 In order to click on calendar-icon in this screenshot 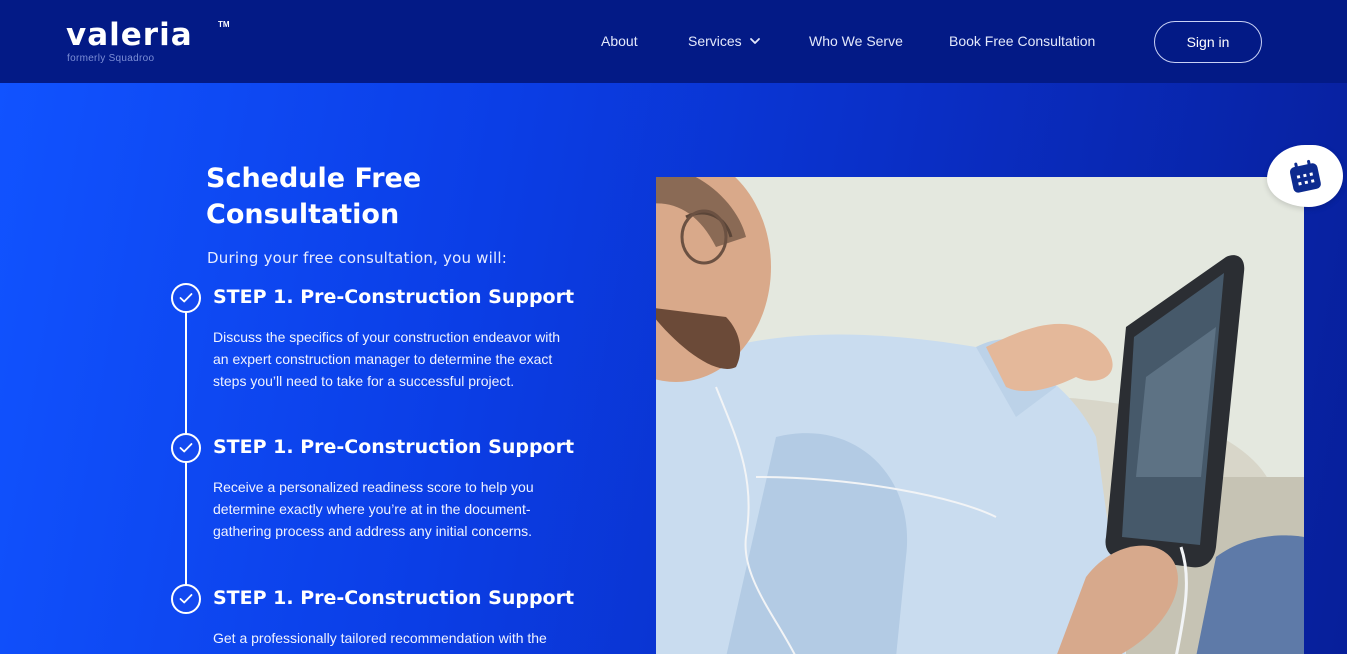, I will do `click(1305, 176)`.